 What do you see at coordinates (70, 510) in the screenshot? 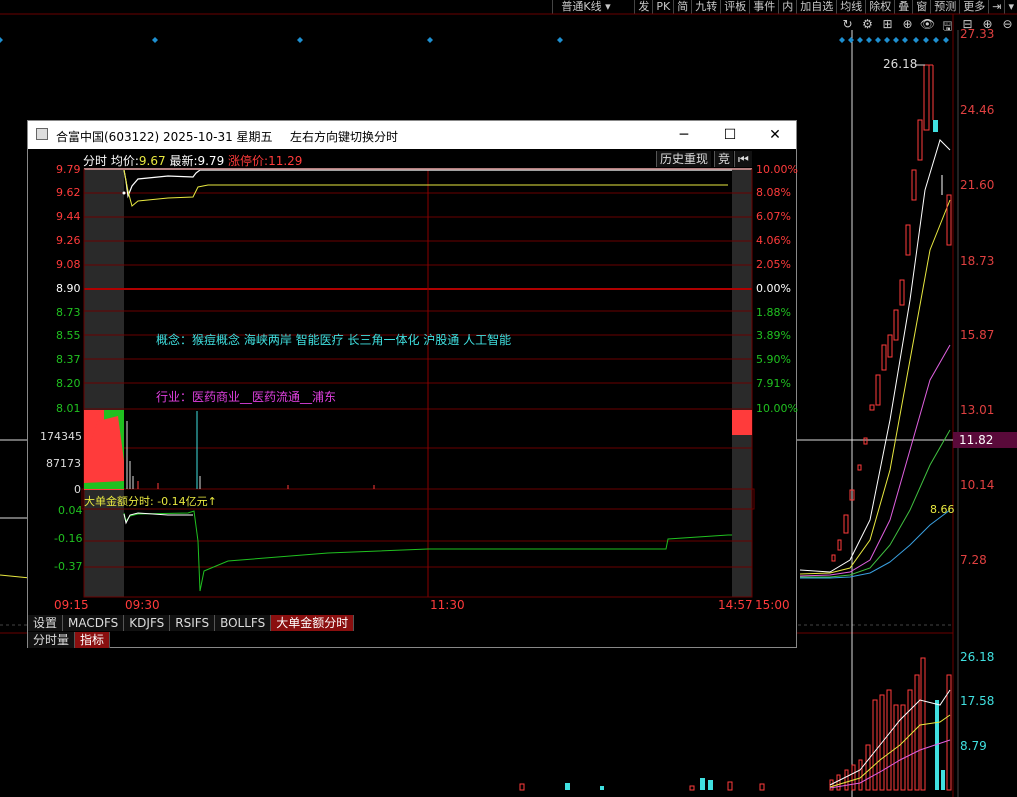
I see `indicator-axis-label: 0.04` at bounding box center [70, 510].